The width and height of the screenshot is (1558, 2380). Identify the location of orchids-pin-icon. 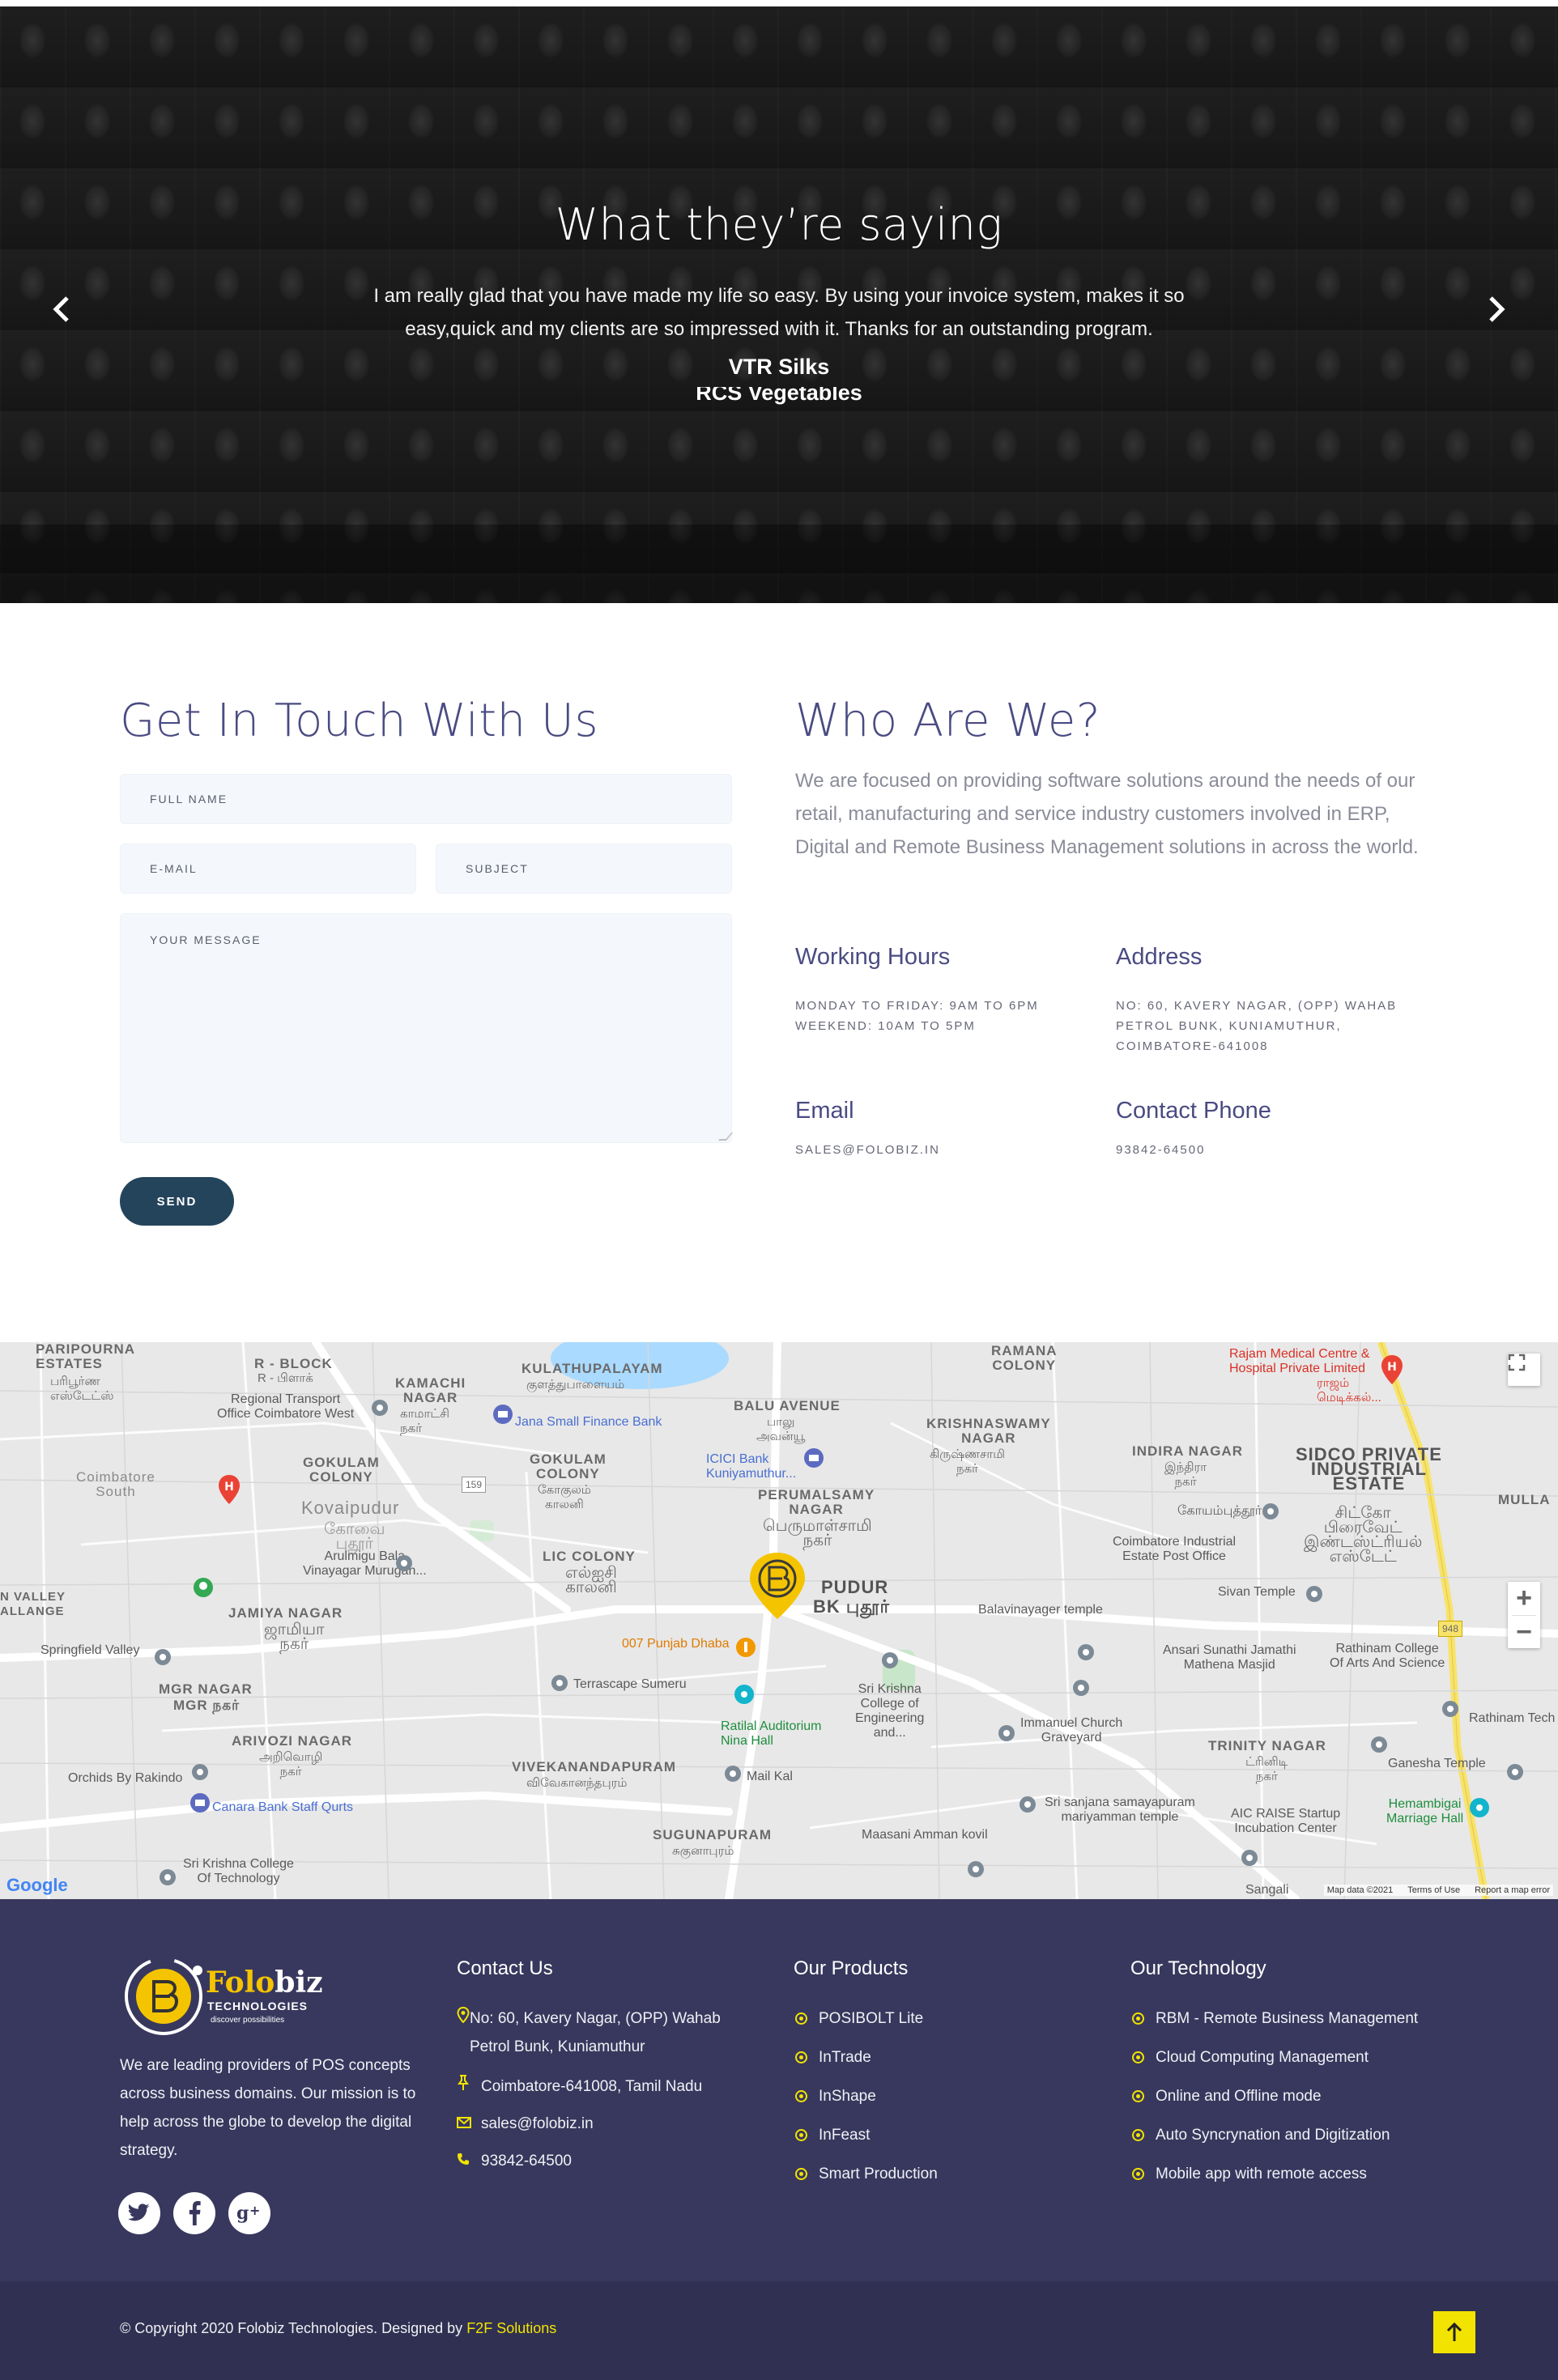
(200, 1774).